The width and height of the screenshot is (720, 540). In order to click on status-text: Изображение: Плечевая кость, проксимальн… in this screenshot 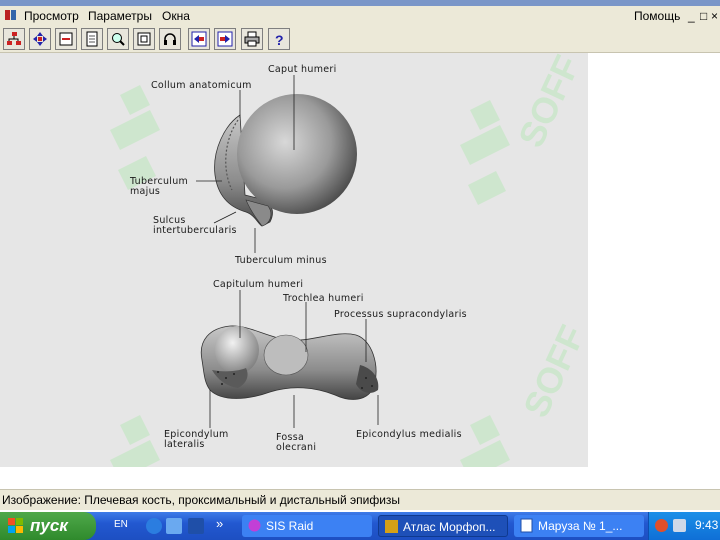, I will do `click(201, 500)`.